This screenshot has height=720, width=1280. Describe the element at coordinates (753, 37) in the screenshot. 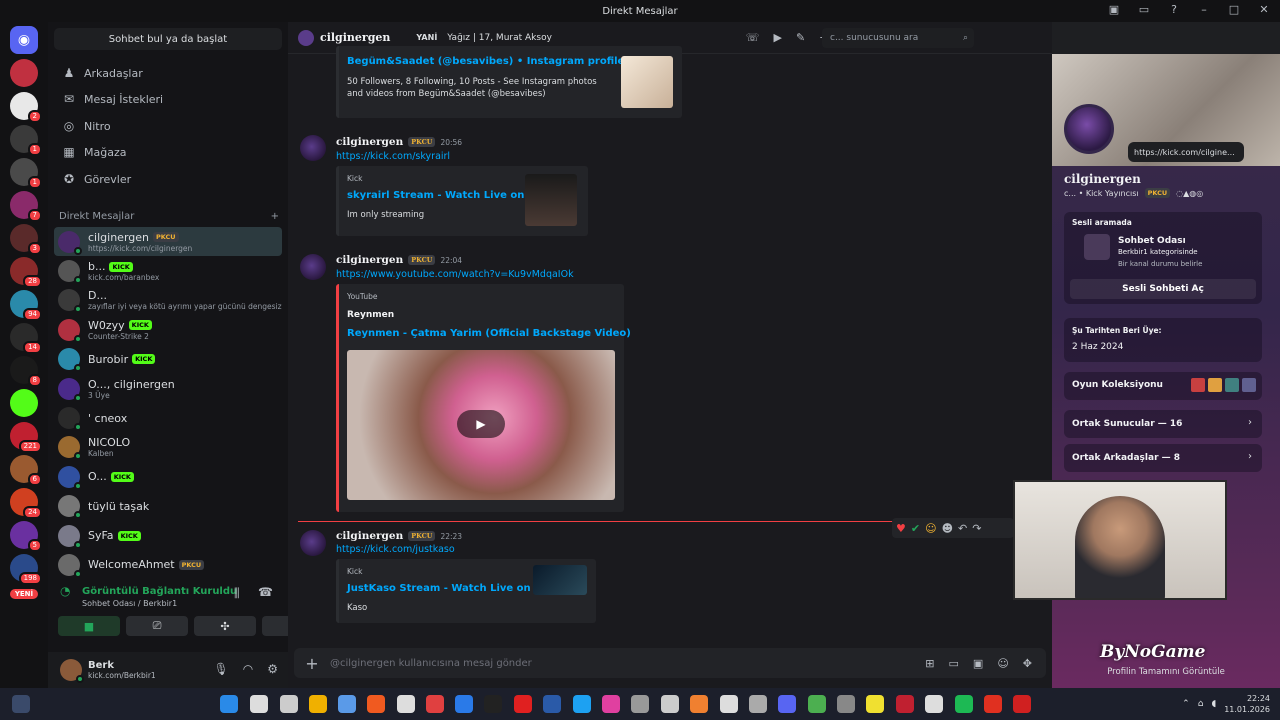

I see `voice-call-icon: ☏` at that location.